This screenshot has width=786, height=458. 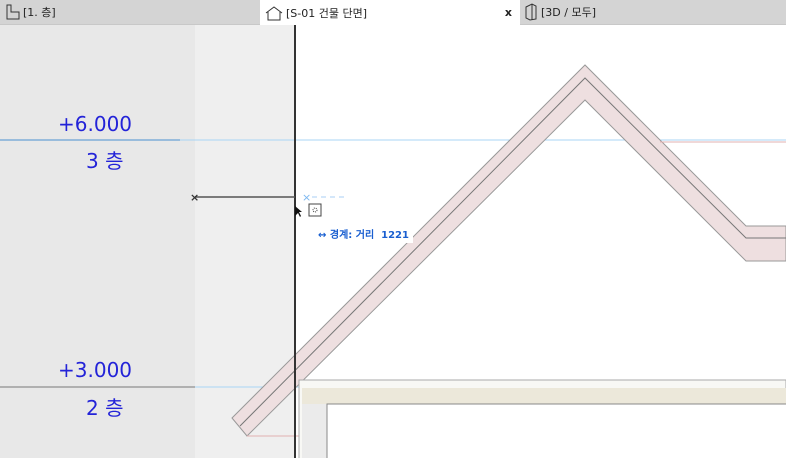 What do you see at coordinates (105, 408) in the screenshot?
I see `level-name: 2 층` at bounding box center [105, 408].